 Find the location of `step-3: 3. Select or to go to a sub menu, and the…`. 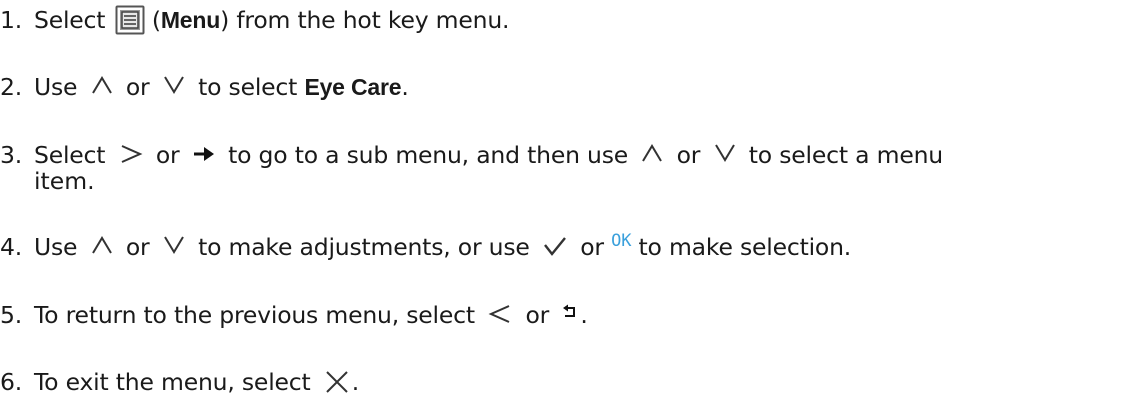

step-3: 3. Select or to go to a sub menu, and the… is located at coordinates (471, 155).